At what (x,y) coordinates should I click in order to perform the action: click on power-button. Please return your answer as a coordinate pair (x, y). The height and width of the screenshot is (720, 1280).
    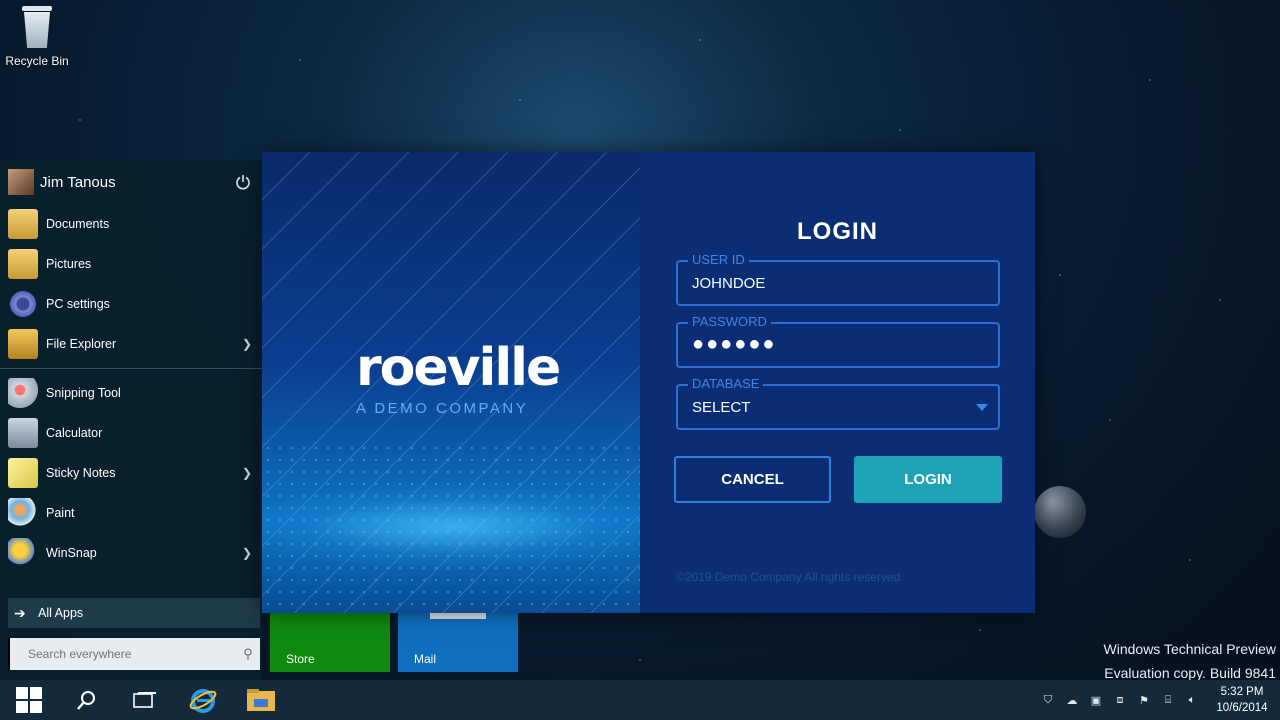
    Looking at the image, I should click on (243, 182).